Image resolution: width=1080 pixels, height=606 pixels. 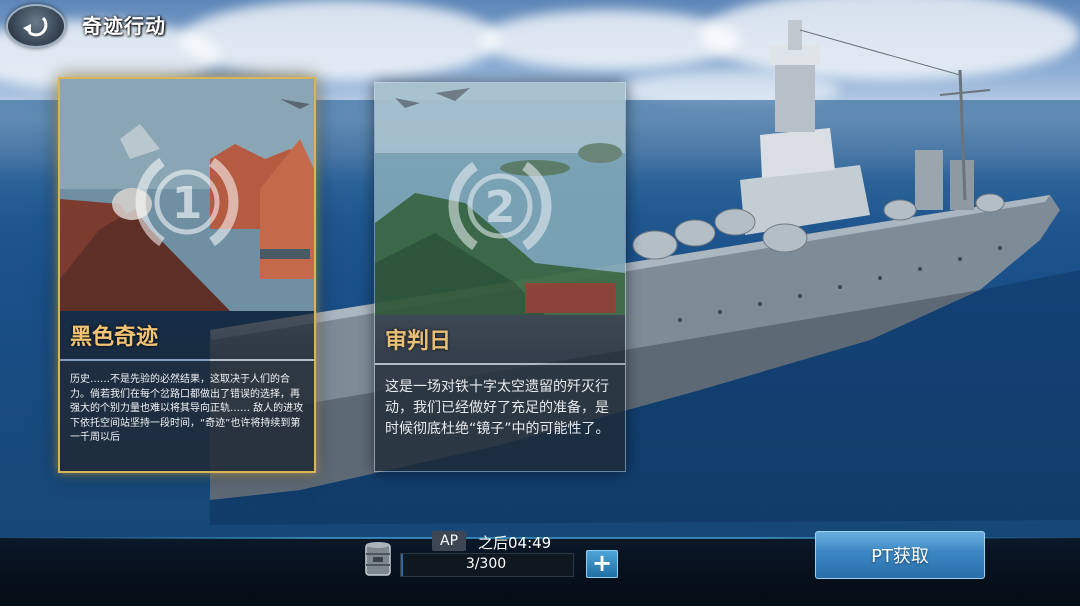 I want to click on mission-number: 2, so click(x=500, y=214).